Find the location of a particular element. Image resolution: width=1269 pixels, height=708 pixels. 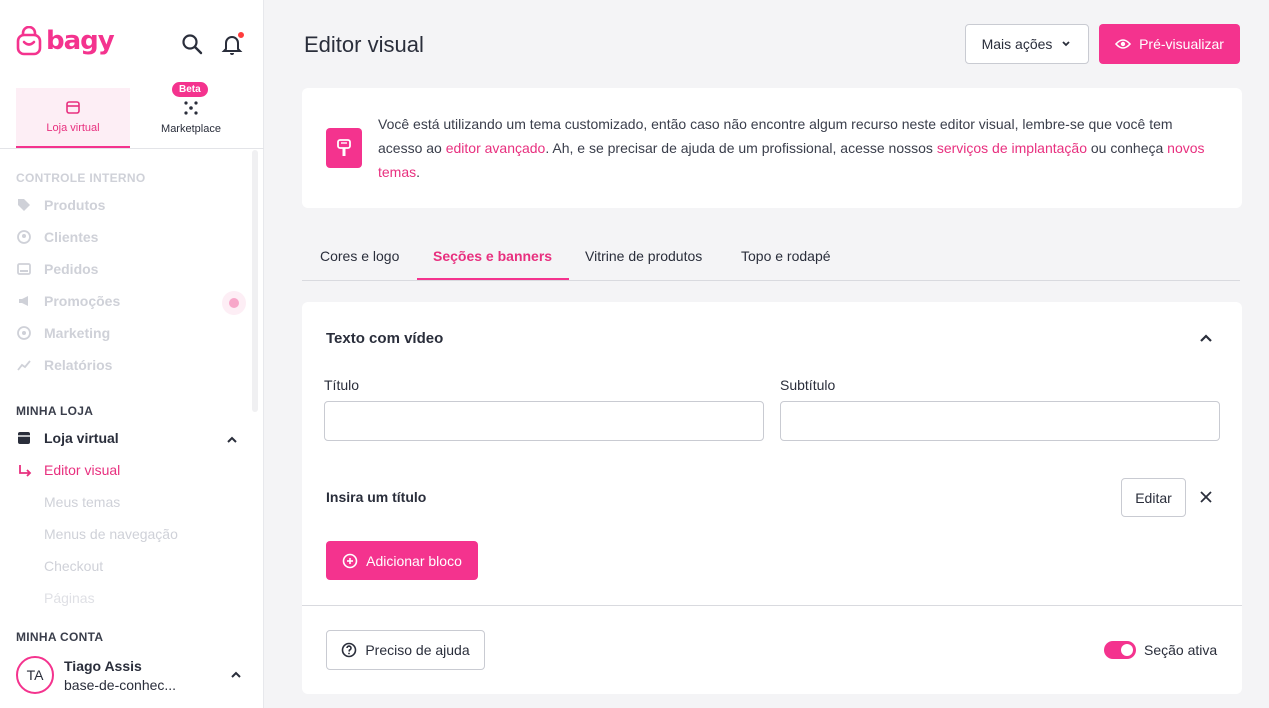

eye-icon is located at coordinates (1123, 44).